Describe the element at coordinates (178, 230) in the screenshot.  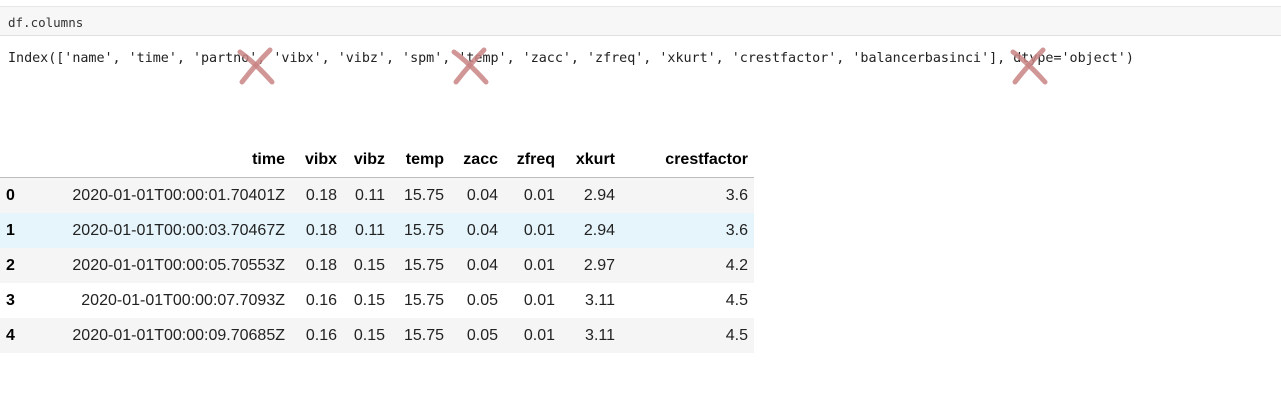
I see `cell-time: 2020-01-01T00:00:03.70467Z` at that location.